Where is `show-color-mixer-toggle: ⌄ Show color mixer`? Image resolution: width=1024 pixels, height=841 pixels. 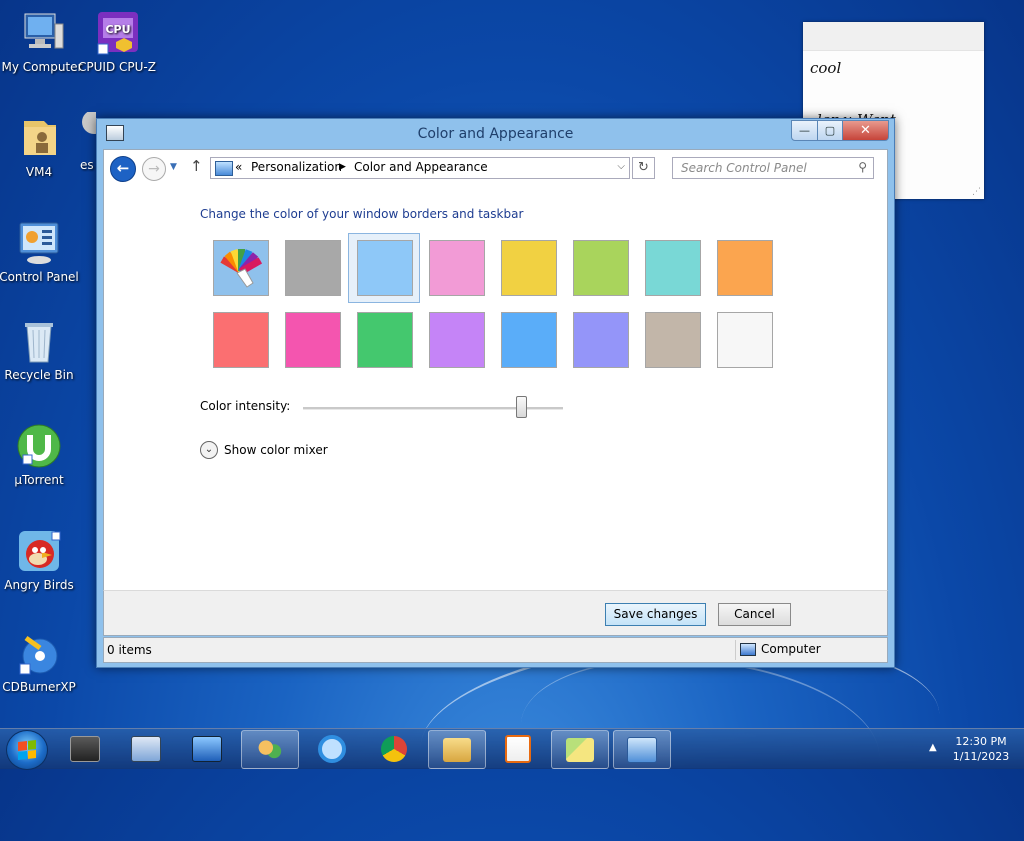
show-color-mixer-toggle: ⌄ Show color mixer is located at coordinates (264, 450).